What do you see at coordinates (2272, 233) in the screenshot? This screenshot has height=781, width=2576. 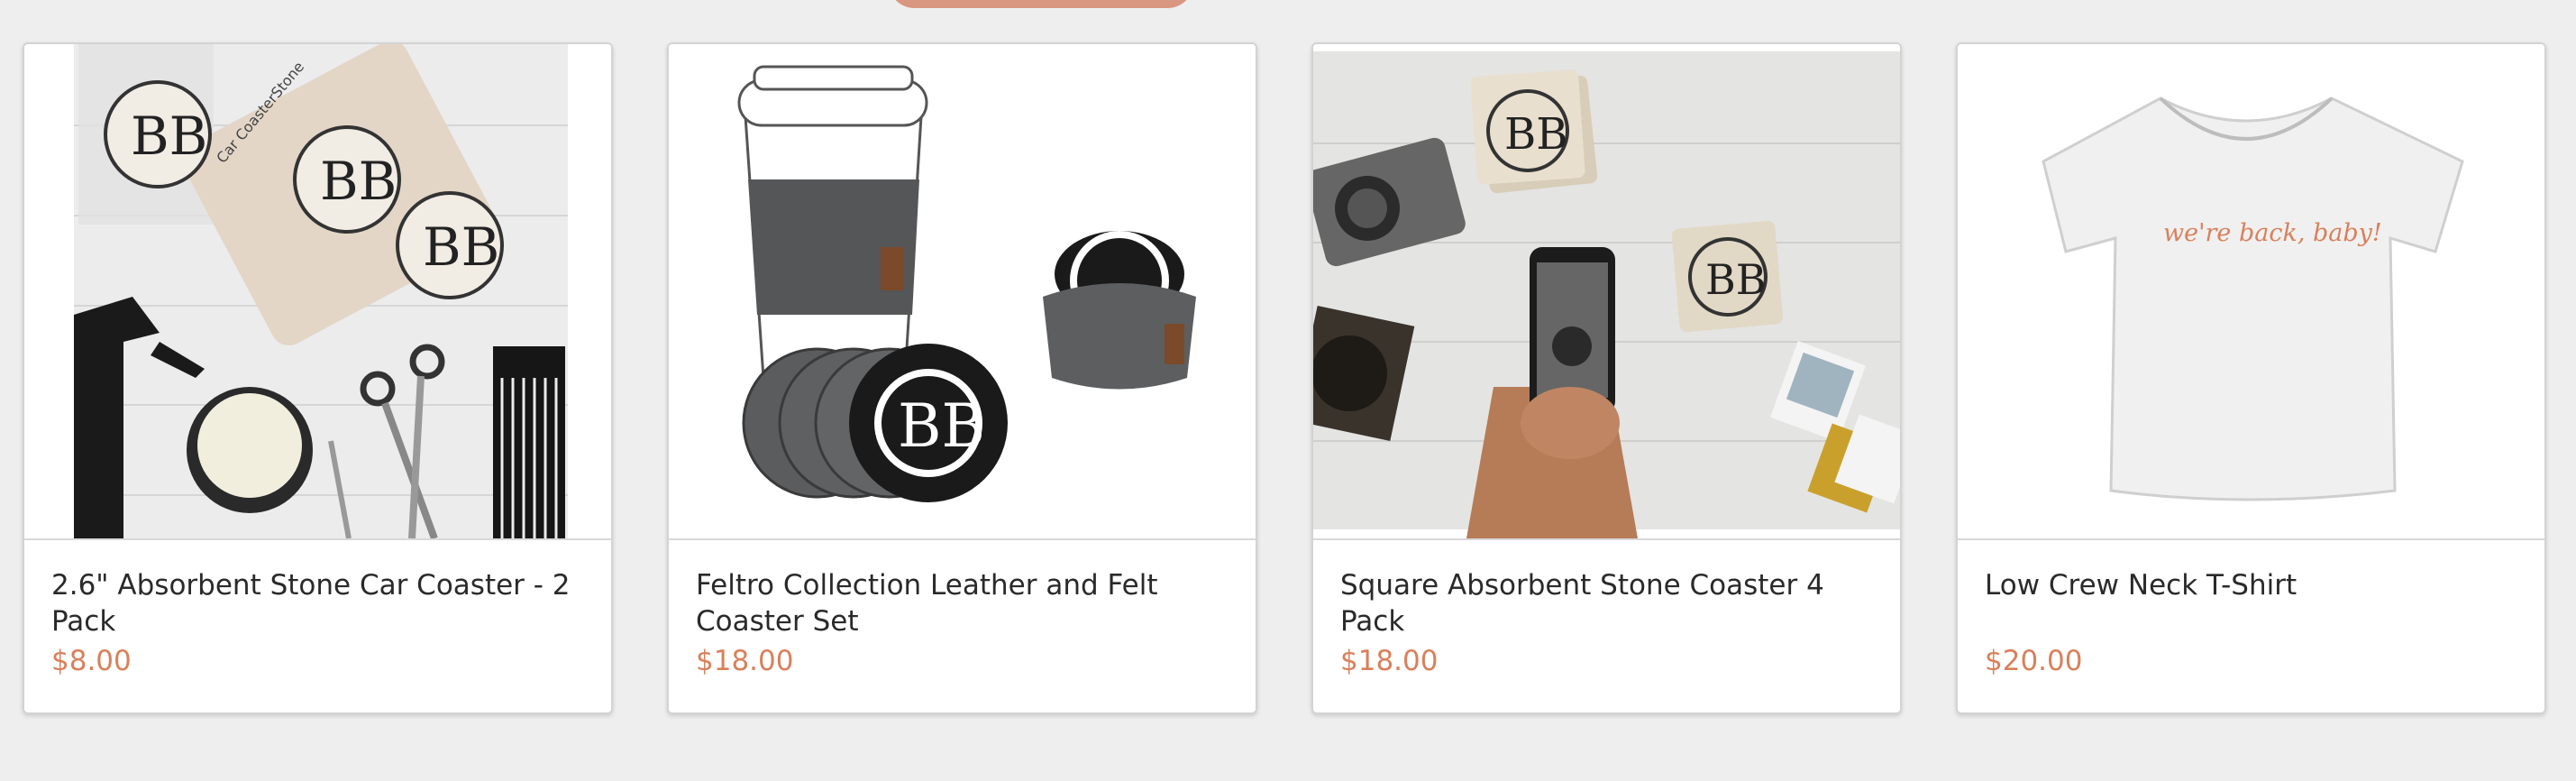 I see `shirt-print: we're back, baby!` at bounding box center [2272, 233].